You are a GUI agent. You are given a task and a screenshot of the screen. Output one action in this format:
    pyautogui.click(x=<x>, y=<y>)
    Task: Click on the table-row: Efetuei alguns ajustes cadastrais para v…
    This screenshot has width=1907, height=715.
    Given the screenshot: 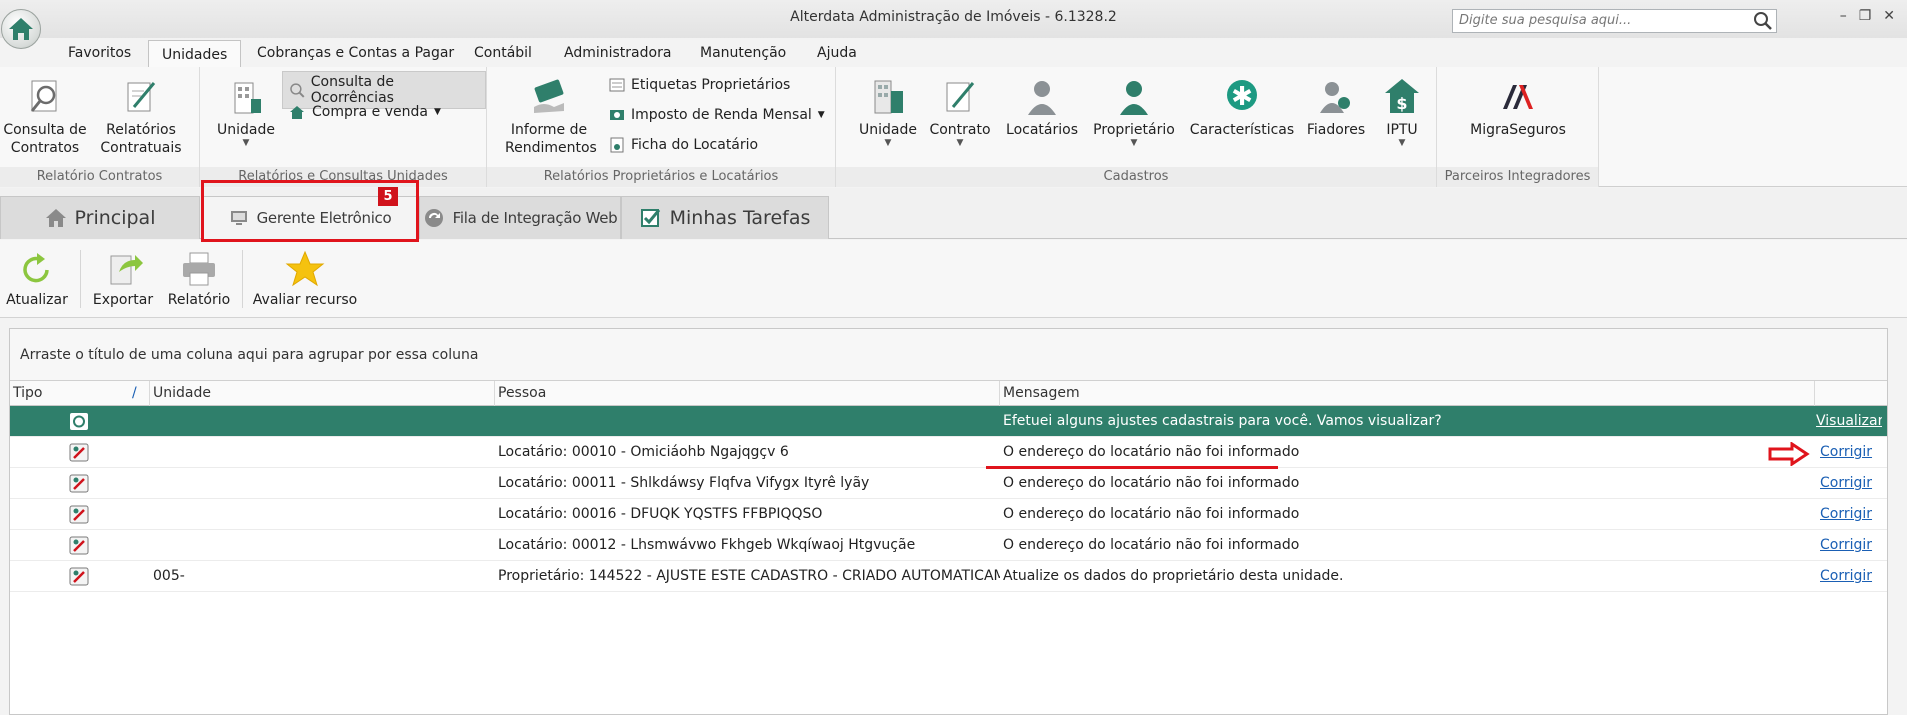 What is the action you would take?
    pyautogui.click(x=948, y=421)
    